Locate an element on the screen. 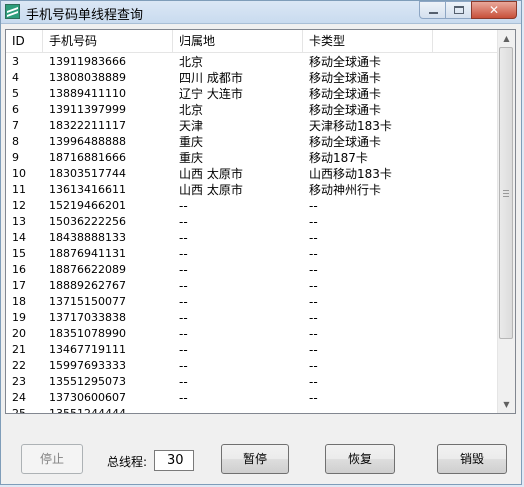 Image resolution: width=524 pixels, height=487 pixels. cell-phone: 13715150077 is located at coordinates (87, 301).